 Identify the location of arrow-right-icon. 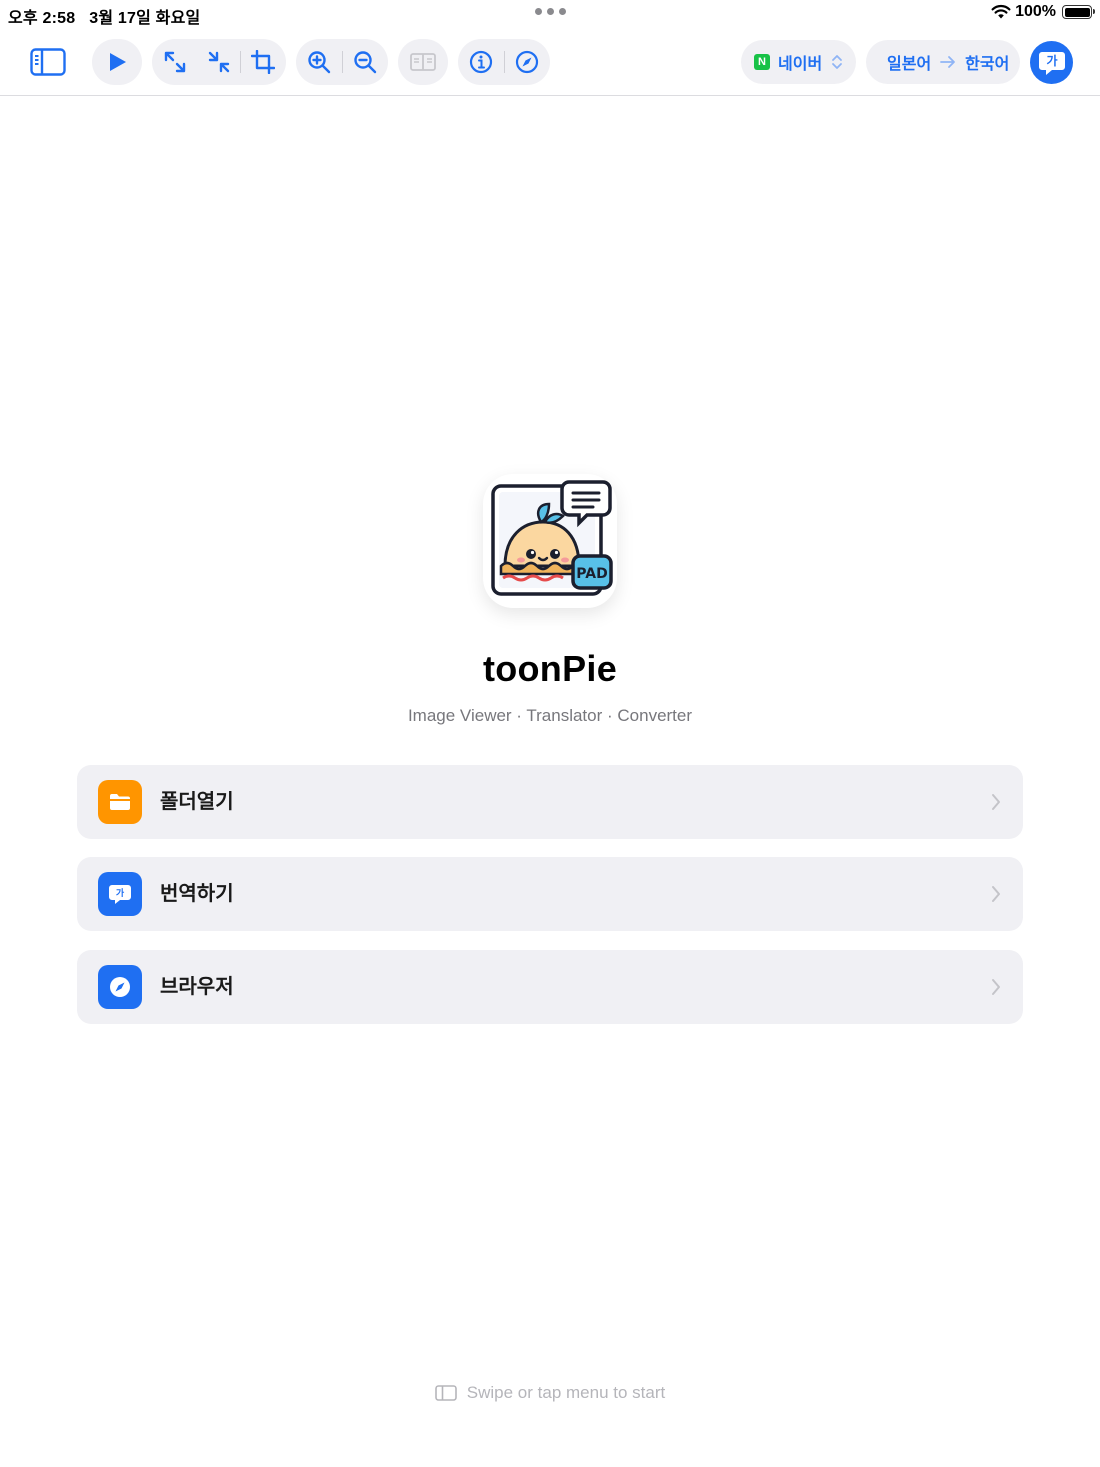
(948, 62).